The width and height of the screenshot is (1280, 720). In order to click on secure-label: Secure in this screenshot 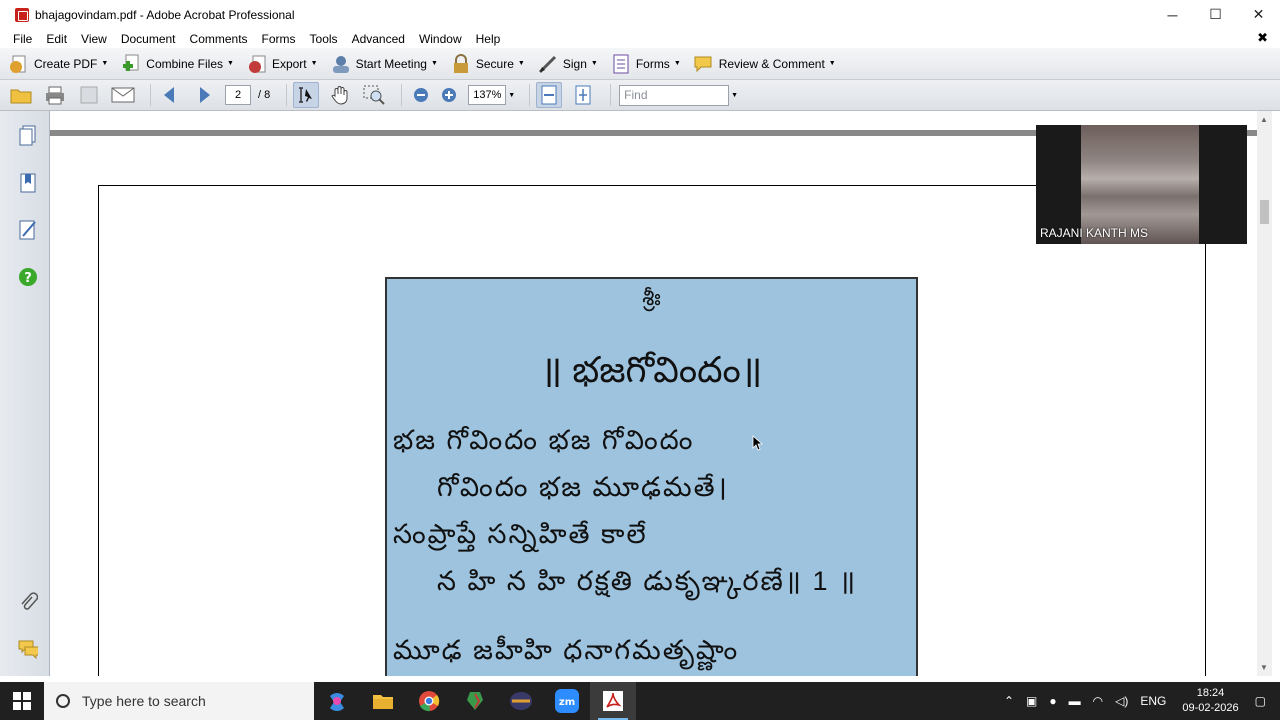, I will do `click(494, 63)`.